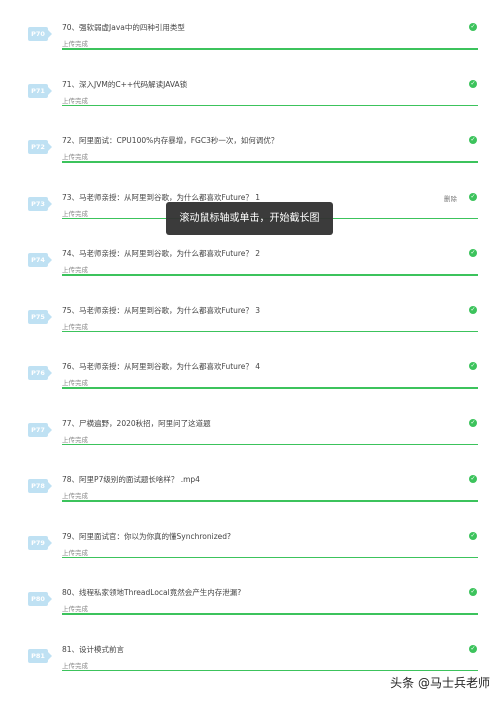  I want to click on item-title: 78、阿里P7级别的面试题长啥样？ .mp4, so click(131, 479).